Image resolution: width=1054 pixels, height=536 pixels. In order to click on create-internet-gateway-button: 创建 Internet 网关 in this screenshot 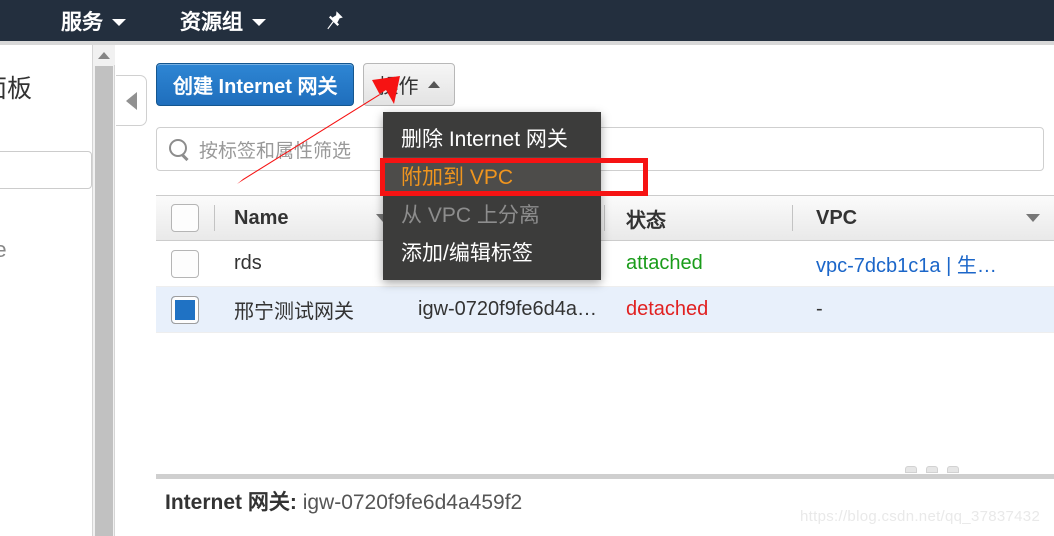, I will do `click(255, 84)`.